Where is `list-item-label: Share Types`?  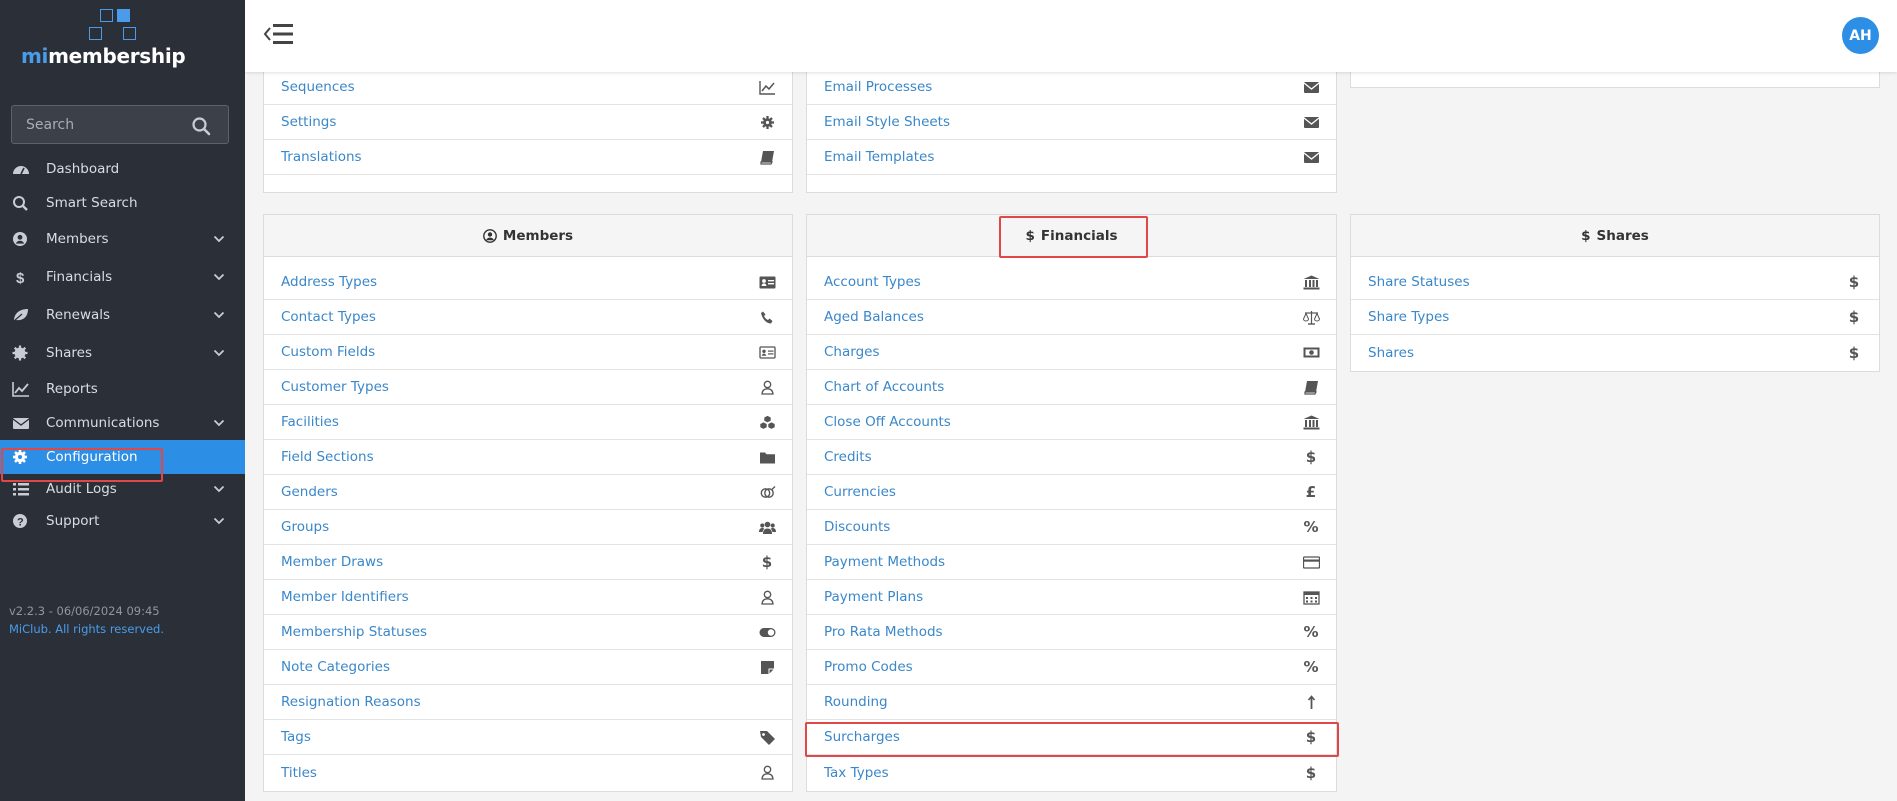
list-item-label: Share Types is located at coordinates (1409, 317).